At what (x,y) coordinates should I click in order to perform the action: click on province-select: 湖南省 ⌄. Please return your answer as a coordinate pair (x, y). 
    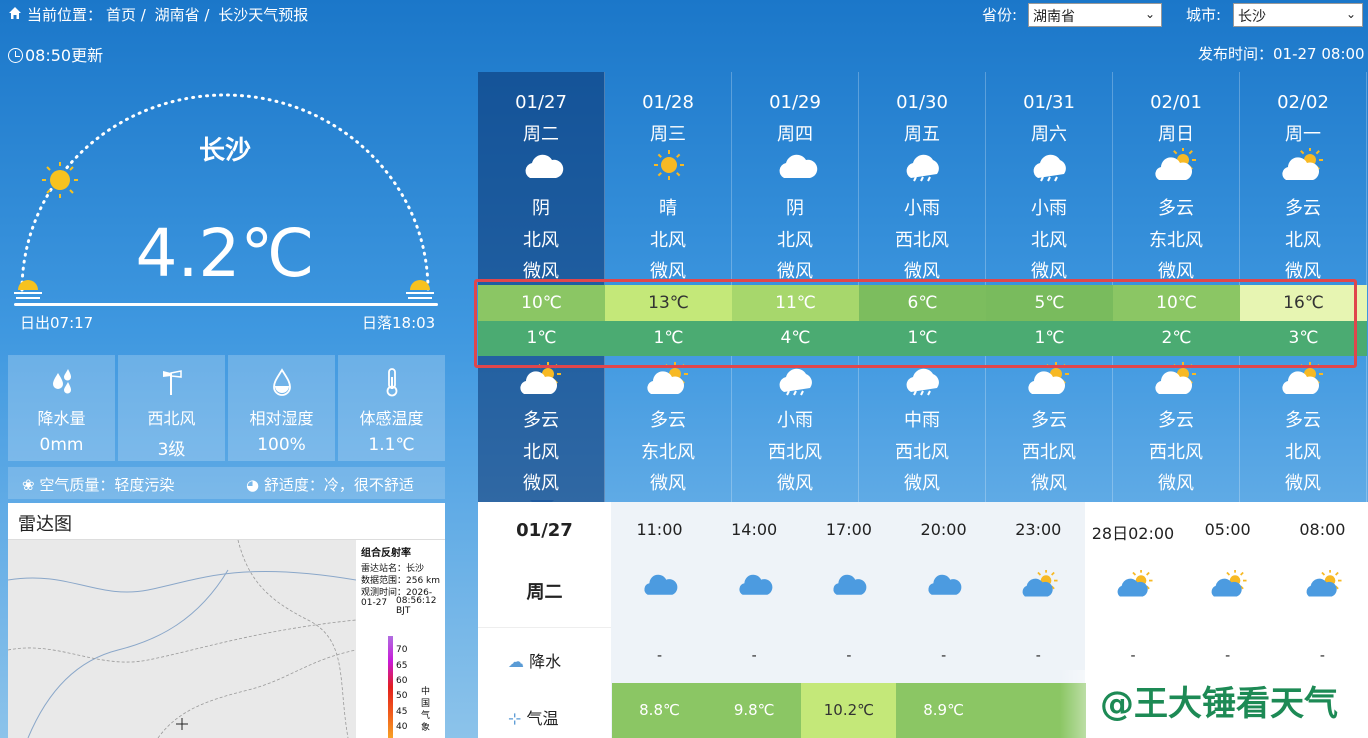
    Looking at the image, I should click on (1095, 15).